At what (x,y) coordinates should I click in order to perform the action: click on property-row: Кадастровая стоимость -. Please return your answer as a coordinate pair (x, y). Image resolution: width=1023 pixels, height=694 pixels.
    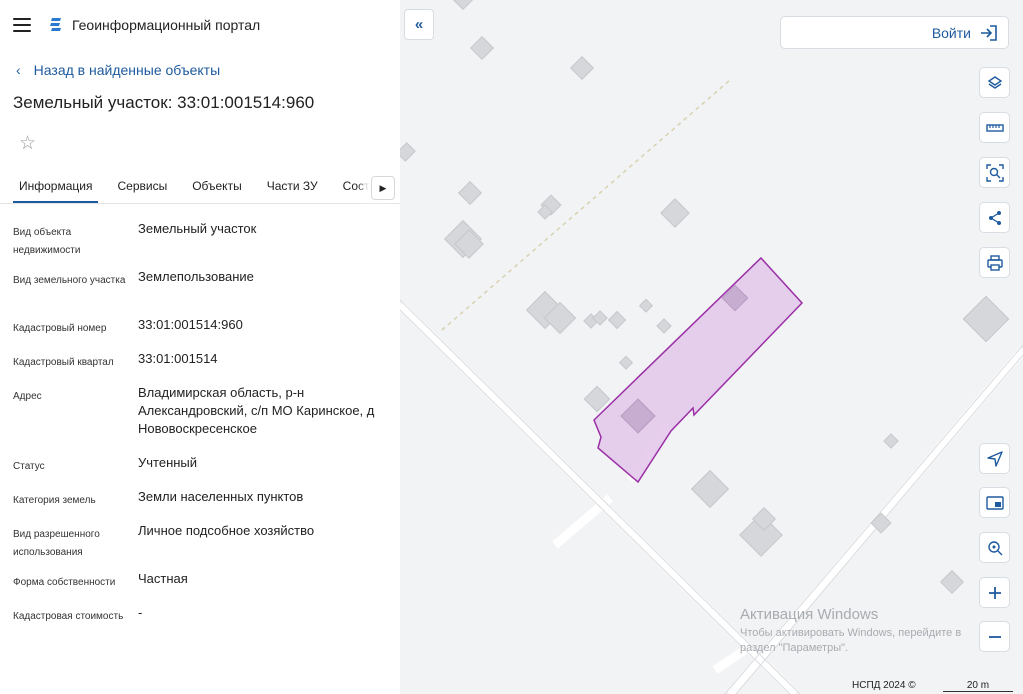
    Looking at the image, I should click on (200, 628).